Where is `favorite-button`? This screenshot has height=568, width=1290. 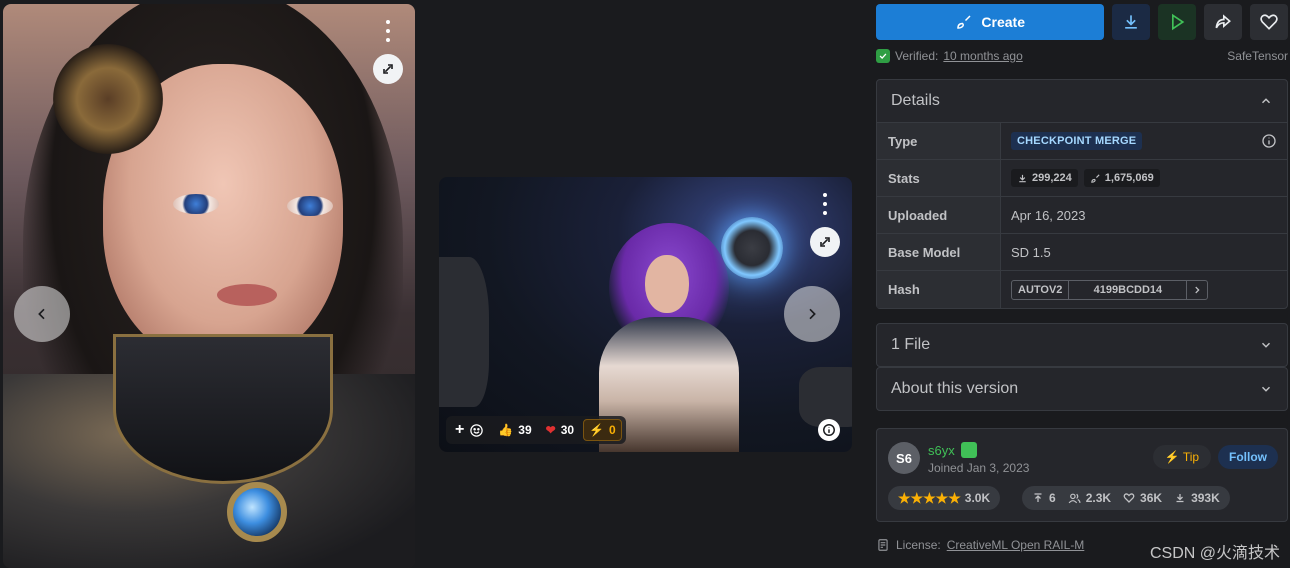 favorite-button is located at coordinates (1269, 22).